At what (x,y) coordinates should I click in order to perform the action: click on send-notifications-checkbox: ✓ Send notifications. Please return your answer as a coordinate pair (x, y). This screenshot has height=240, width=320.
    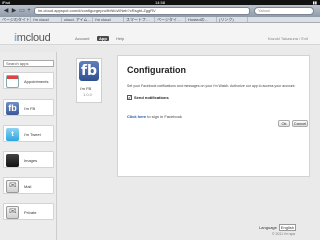
    Looking at the image, I should click on (148, 97).